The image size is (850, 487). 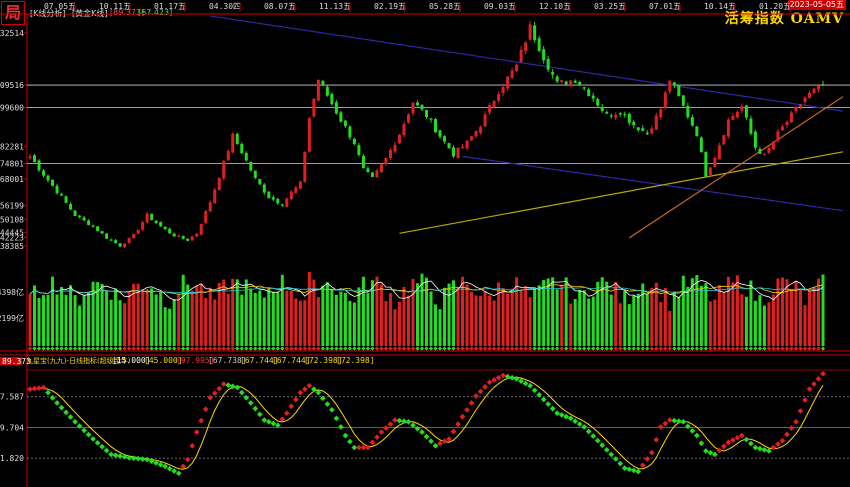 What do you see at coordinates (12, 318) in the screenshot?
I see `volume-tick-label: 2199亿` at bounding box center [12, 318].